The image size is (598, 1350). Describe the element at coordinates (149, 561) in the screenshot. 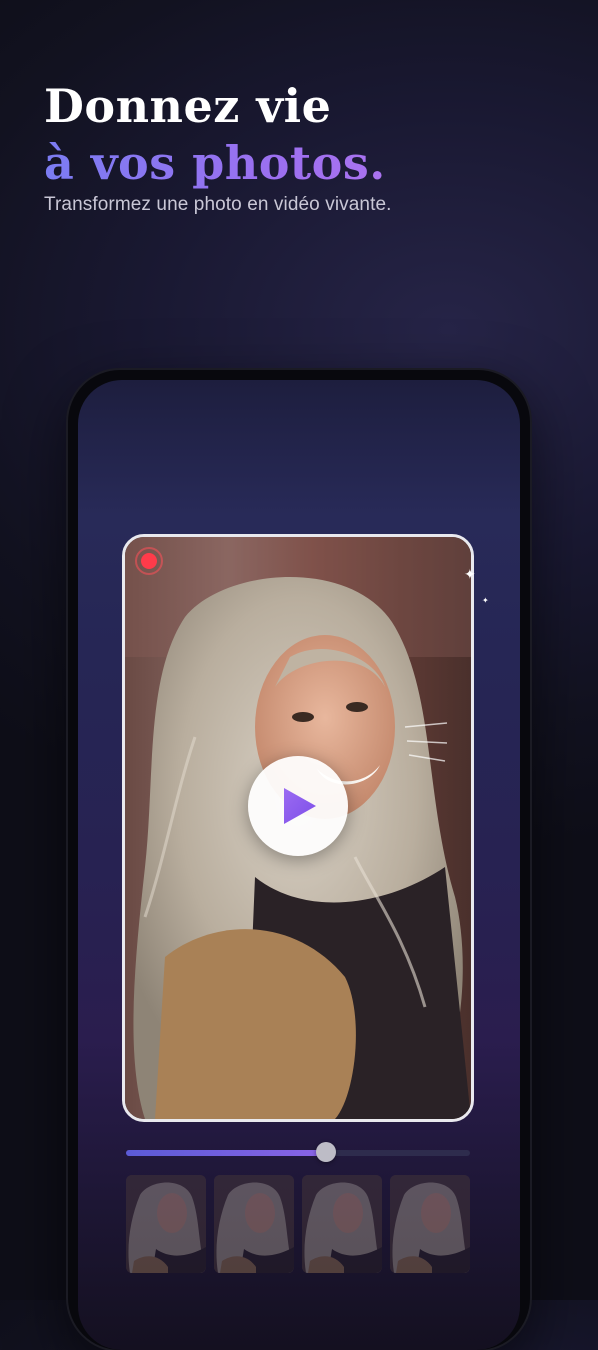

I see `record-icon` at that location.